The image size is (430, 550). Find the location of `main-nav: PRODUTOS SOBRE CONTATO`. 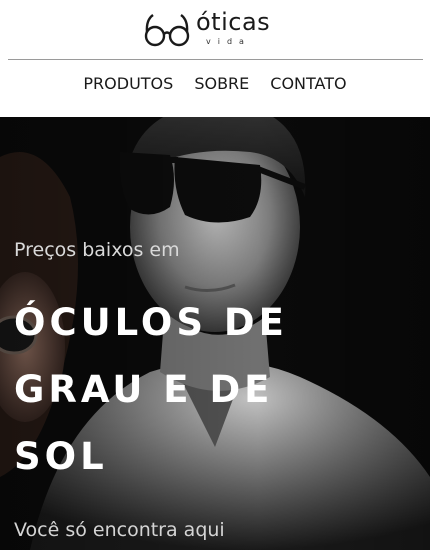

main-nav: PRODUTOS SOBRE CONTATO is located at coordinates (215, 84).